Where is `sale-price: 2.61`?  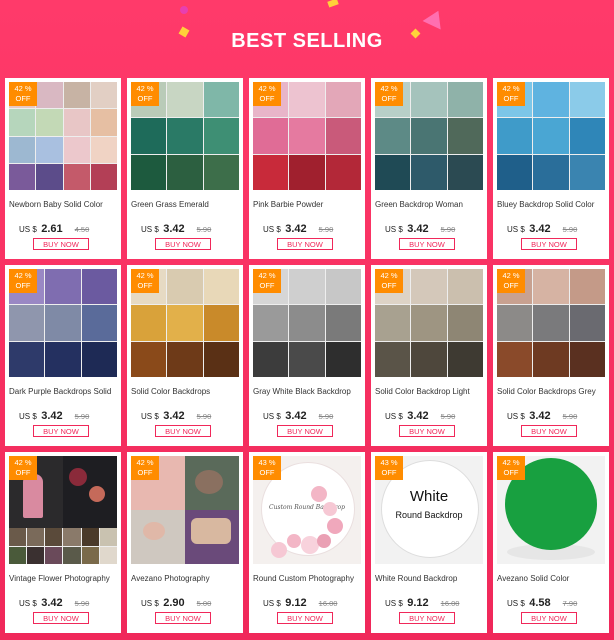 sale-price: 2.61 is located at coordinates (52, 229).